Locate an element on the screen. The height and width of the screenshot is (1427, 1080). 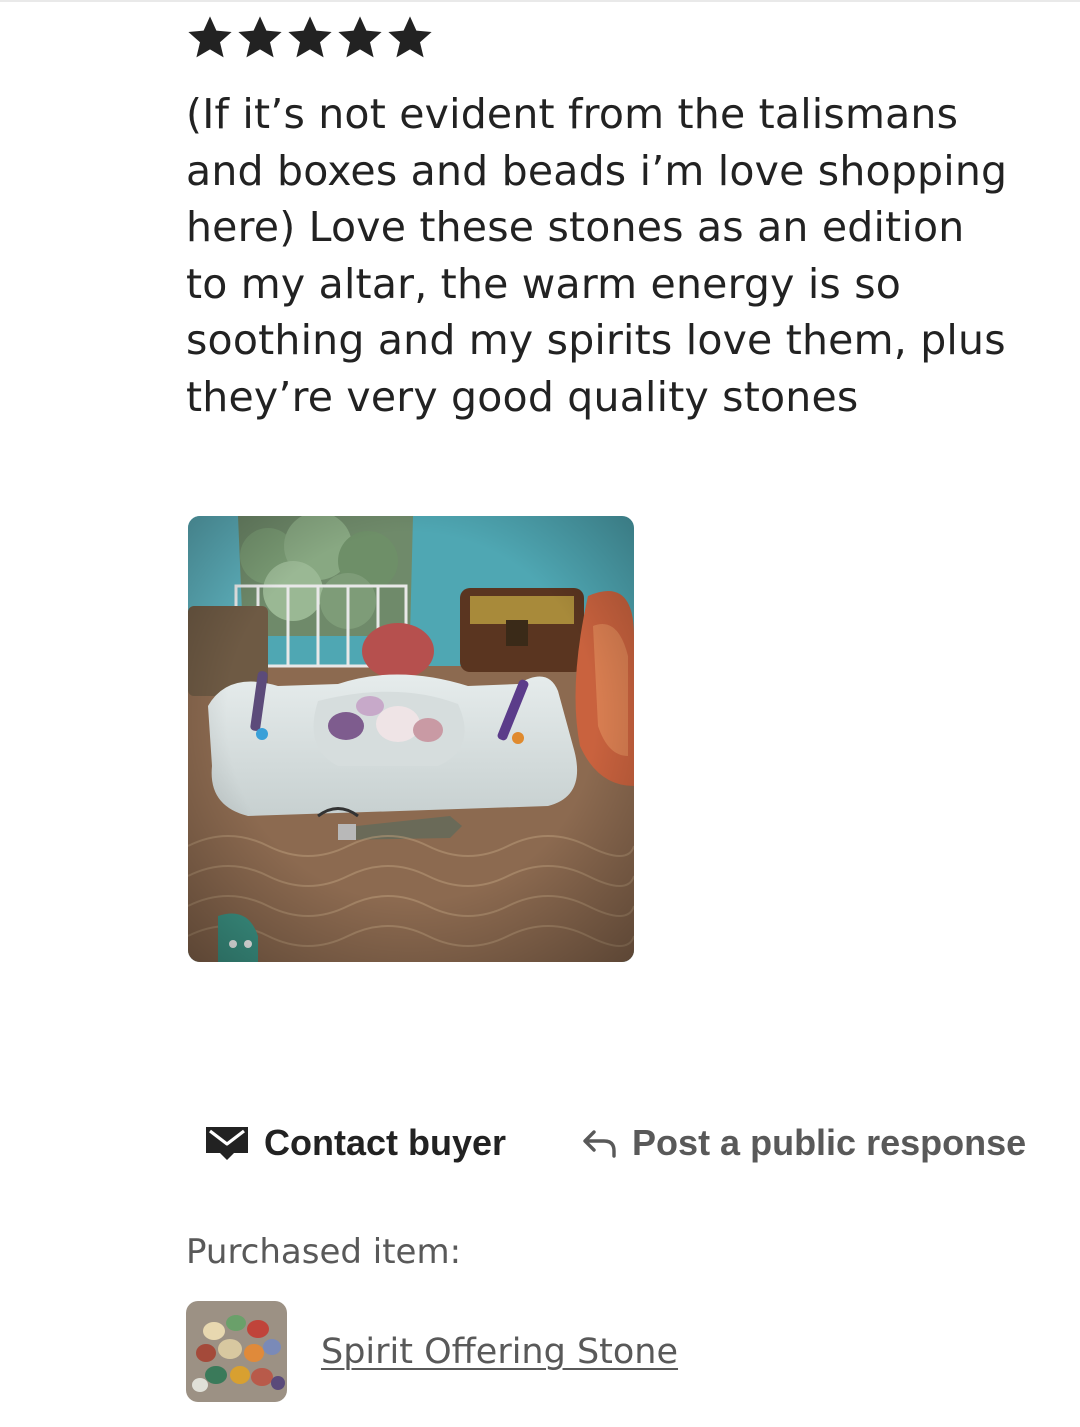
purchased-item: Spirit Offering Stone is located at coordinates (432, 1351).